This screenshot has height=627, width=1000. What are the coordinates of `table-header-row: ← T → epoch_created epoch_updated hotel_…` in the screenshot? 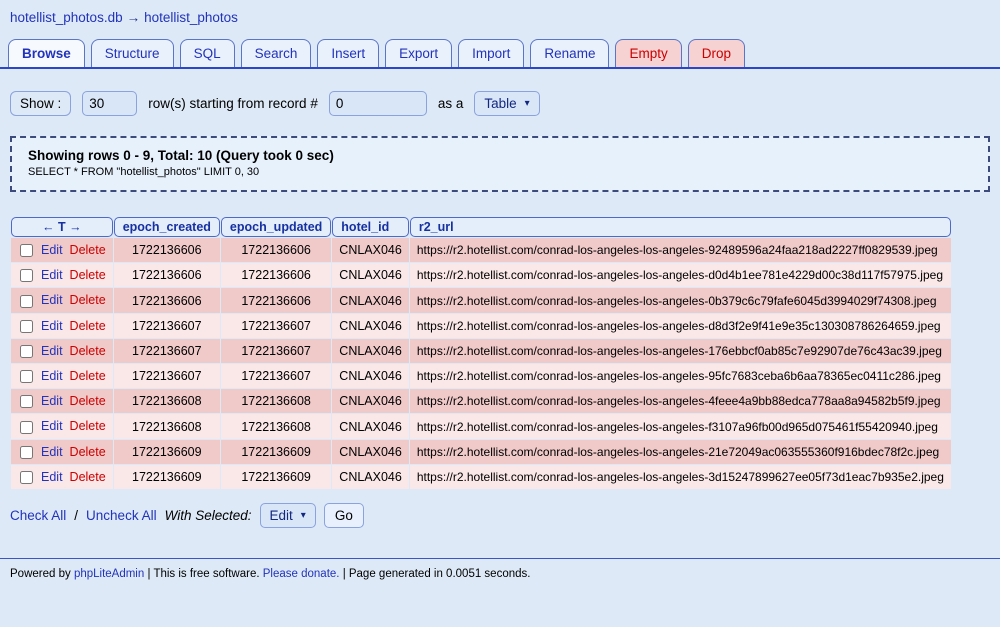 It's located at (481, 227).